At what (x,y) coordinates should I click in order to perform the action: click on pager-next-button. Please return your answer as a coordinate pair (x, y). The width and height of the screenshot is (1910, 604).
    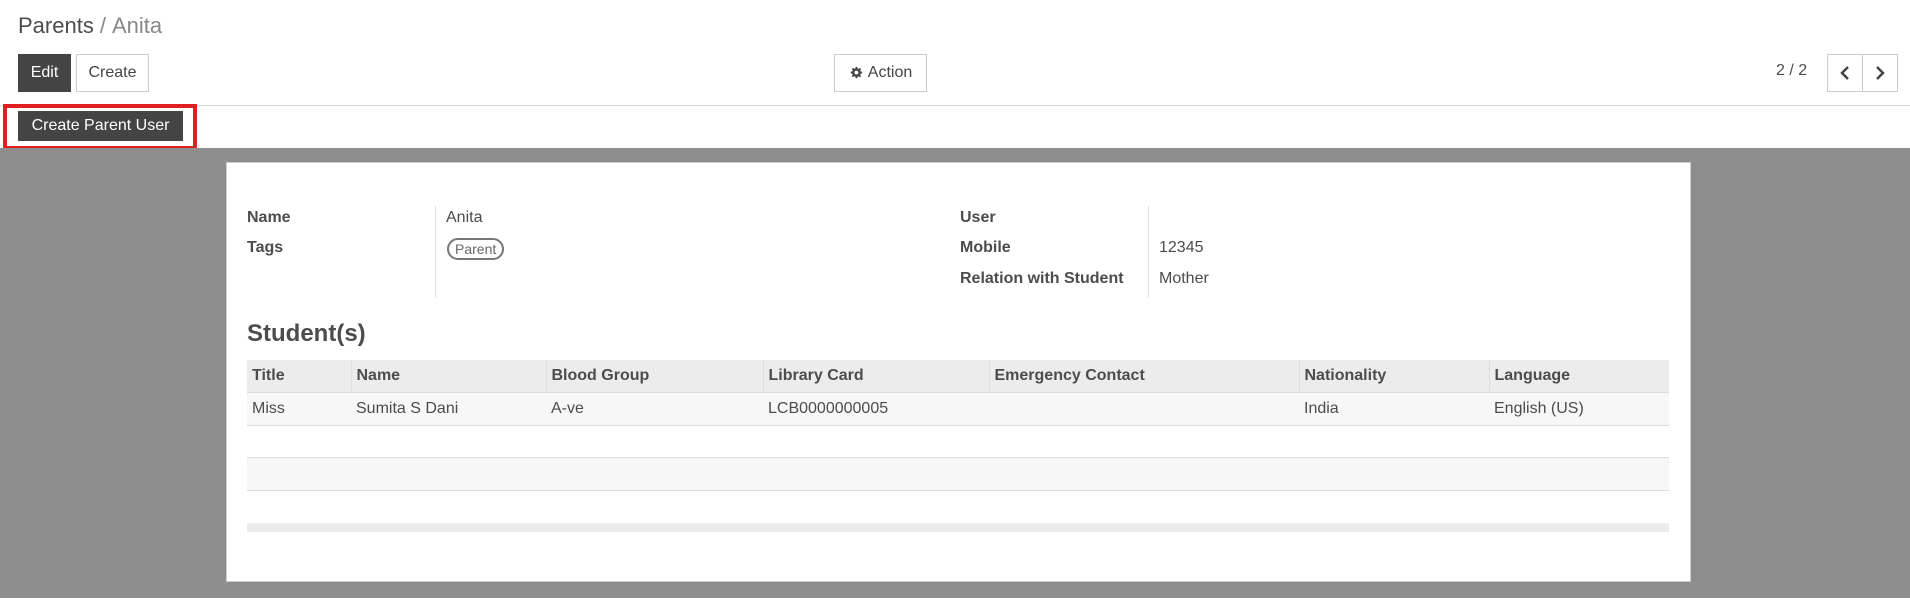
    Looking at the image, I should click on (1880, 73).